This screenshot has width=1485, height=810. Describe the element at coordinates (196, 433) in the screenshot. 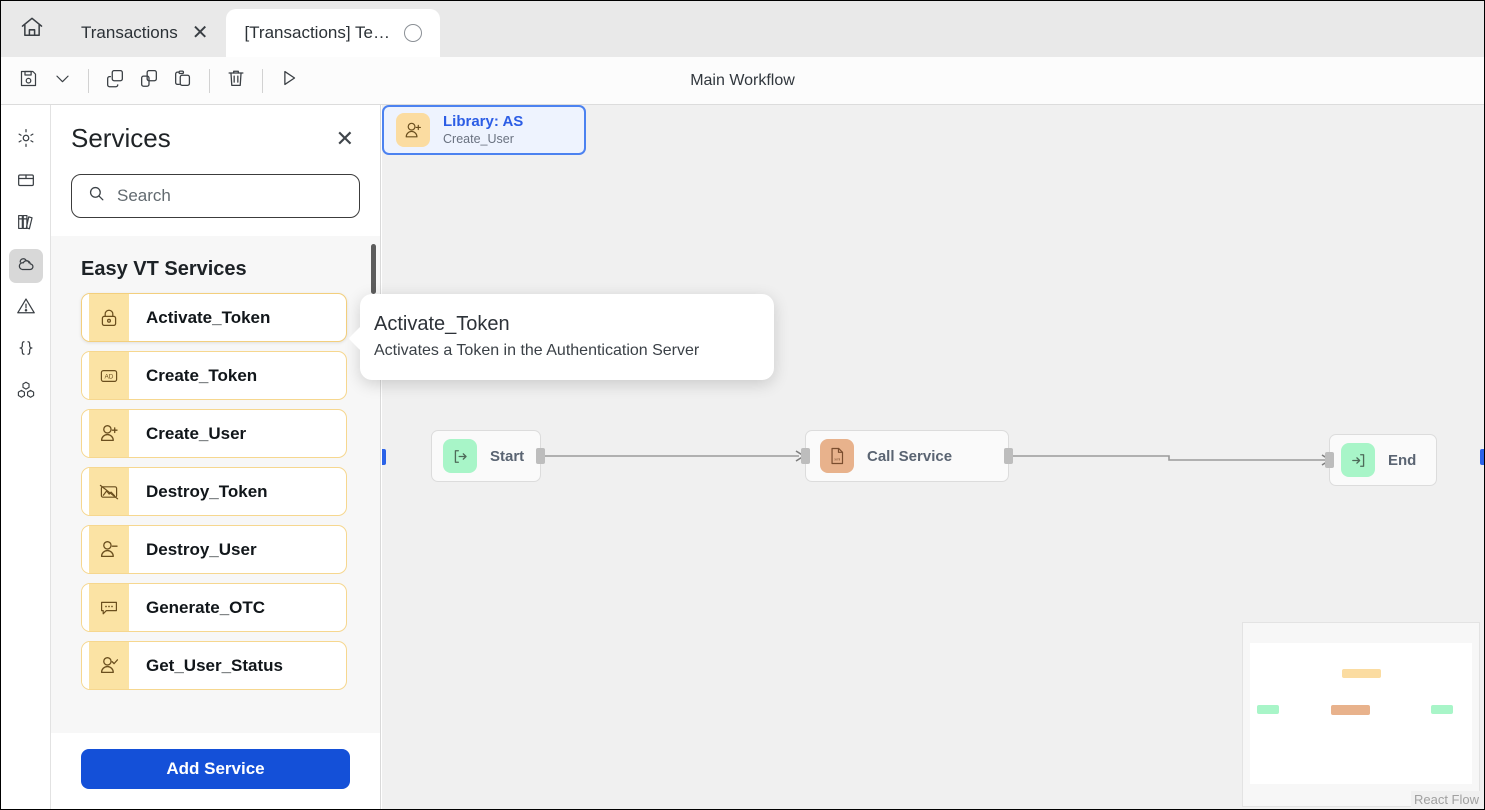

I see `service-item-label: Create_User` at that location.